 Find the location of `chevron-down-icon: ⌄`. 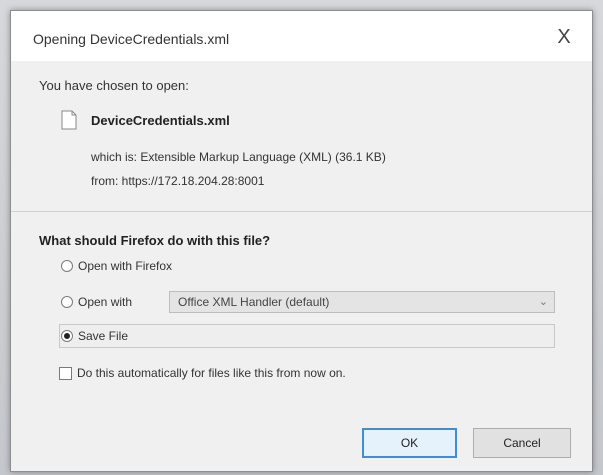

chevron-down-icon: ⌄ is located at coordinates (543, 302).